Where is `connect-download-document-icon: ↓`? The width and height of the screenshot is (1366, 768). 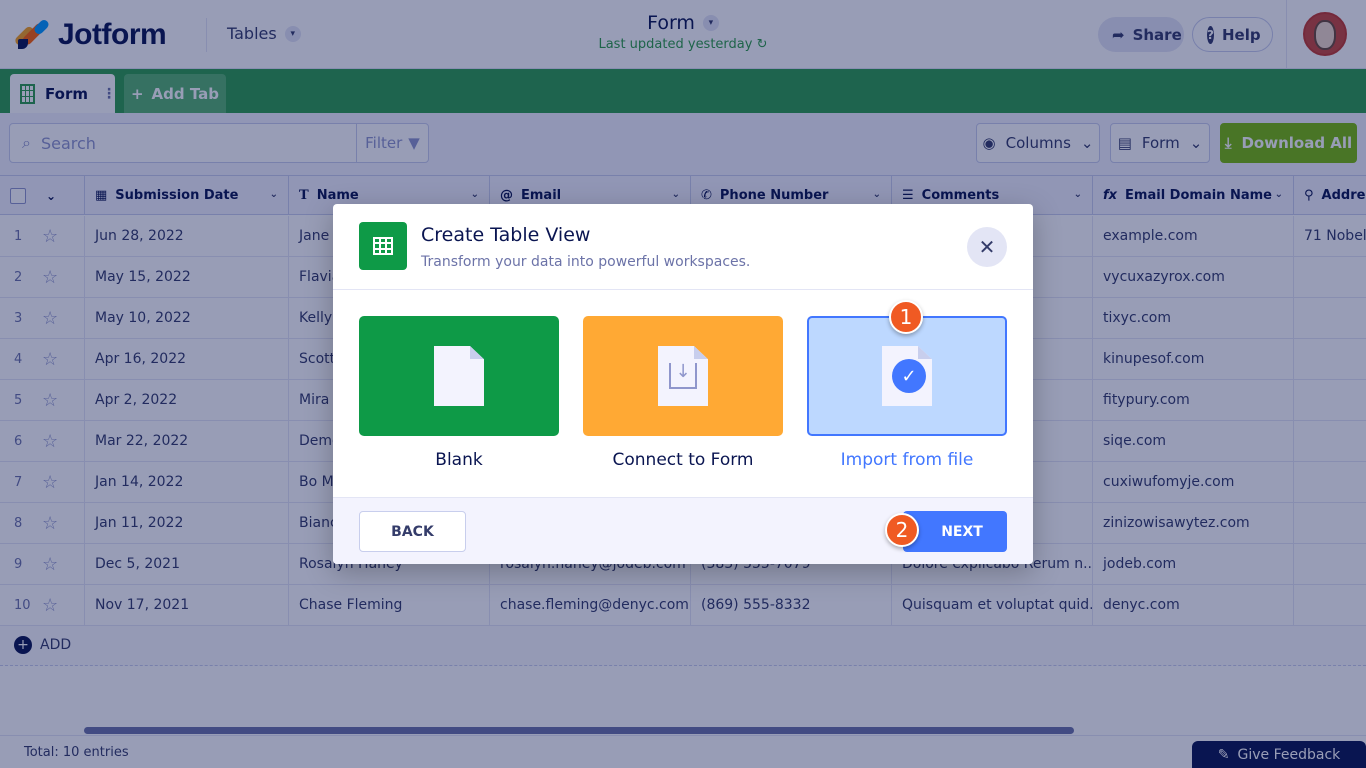 connect-download-document-icon: ↓ is located at coordinates (683, 376).